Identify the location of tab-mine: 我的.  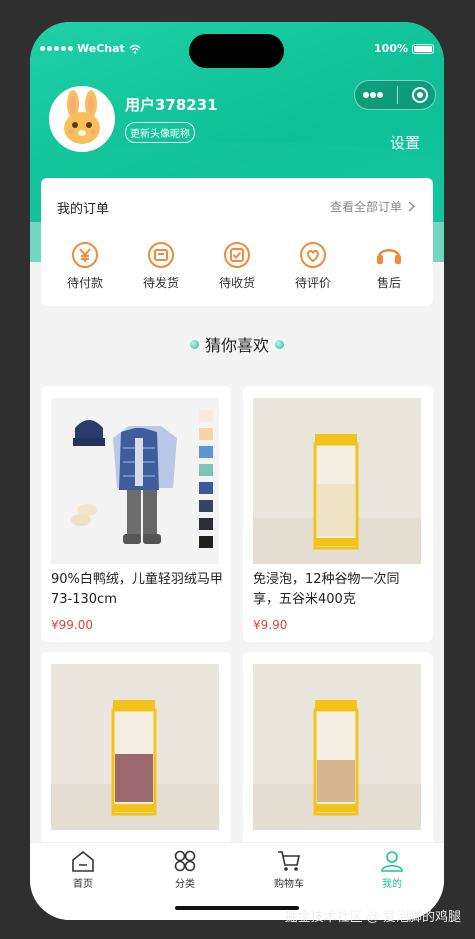
(392, 869).